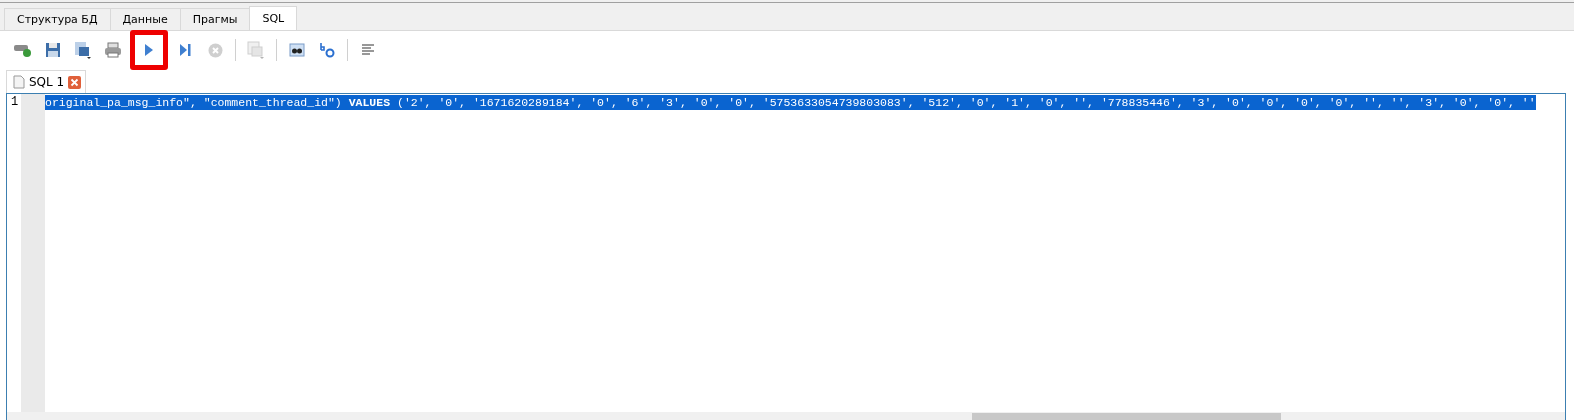 Image resolution: width=1574 pixels, height=420 pixels. Describe the element at coordinates (83, 50) in the screenshot. I see `save-as-icon` at that location.